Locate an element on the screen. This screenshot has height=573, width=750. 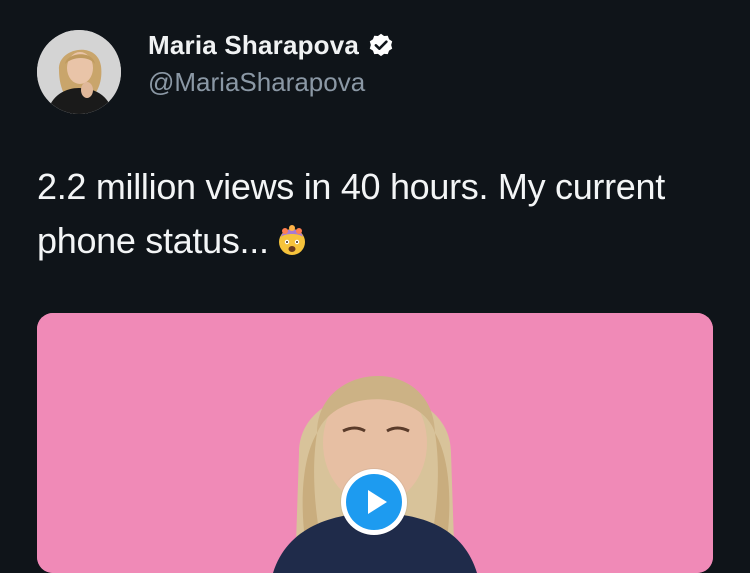
avatar is located at coordinates (79, 72).